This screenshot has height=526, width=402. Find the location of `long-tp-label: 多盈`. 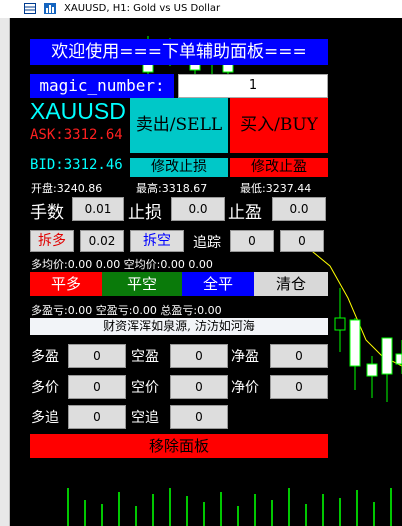

long-tp-label: 多盈 is located at coordinates (45, 357).